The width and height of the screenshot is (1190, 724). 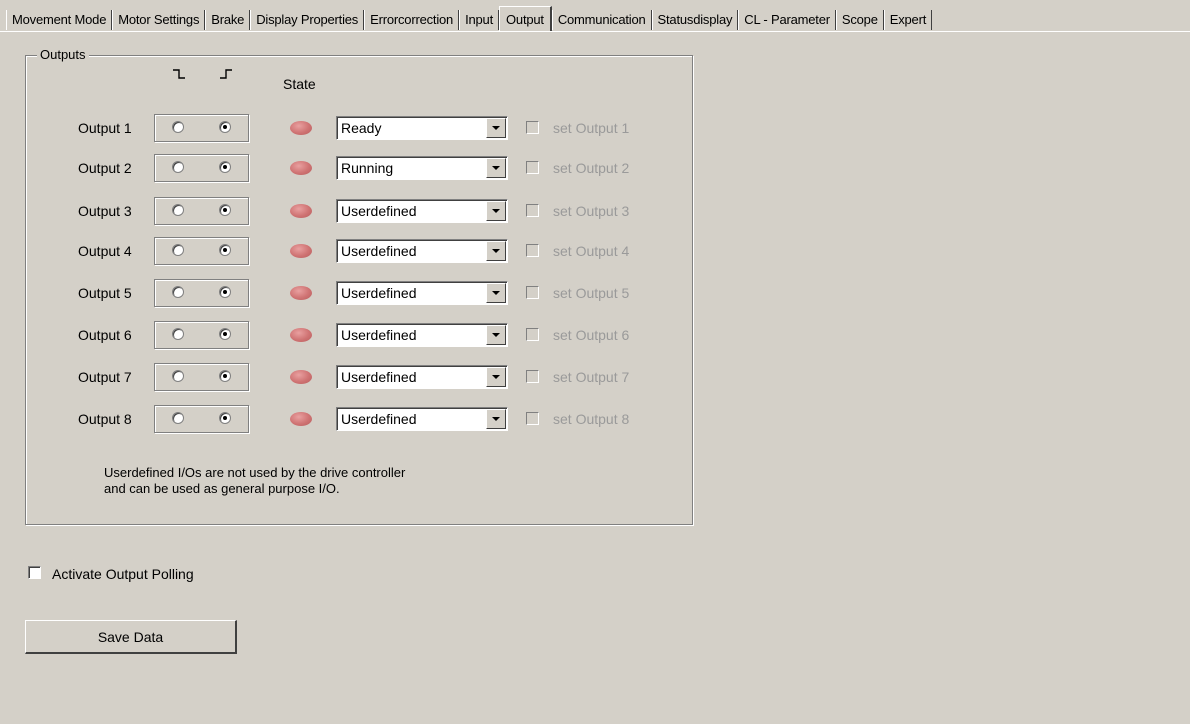 I want to click on output-3-function-value: Userdefined, so click(x=379, y=211).